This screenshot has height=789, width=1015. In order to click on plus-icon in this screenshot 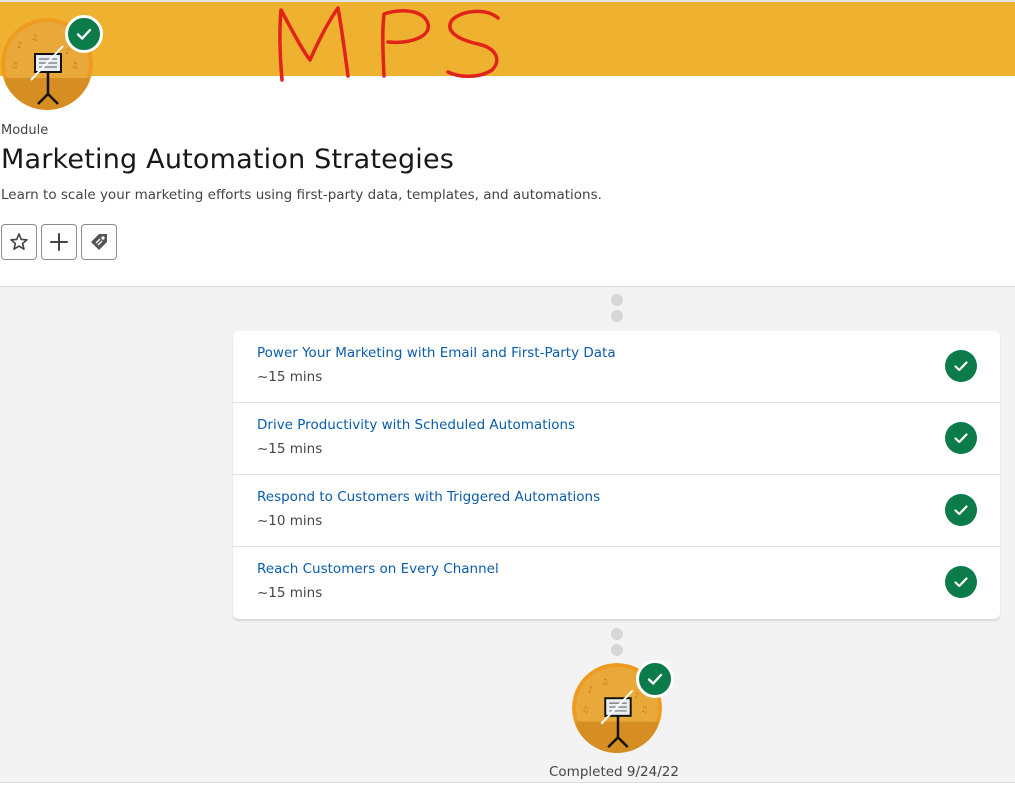, I will do `click(59, 242)`.